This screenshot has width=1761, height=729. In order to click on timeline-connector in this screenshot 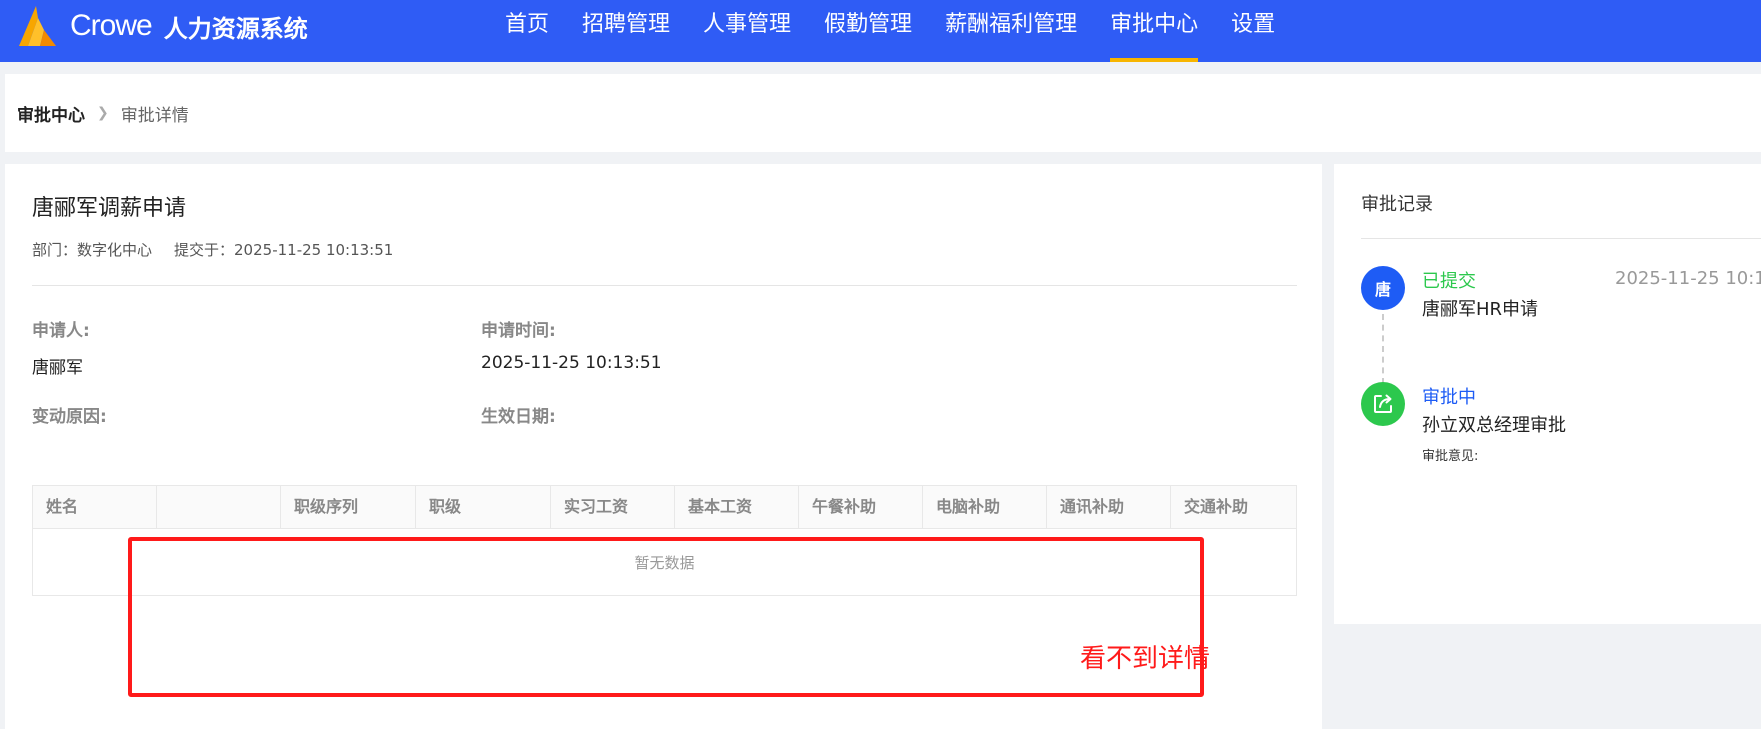, I will do `click(1383, 349)`.